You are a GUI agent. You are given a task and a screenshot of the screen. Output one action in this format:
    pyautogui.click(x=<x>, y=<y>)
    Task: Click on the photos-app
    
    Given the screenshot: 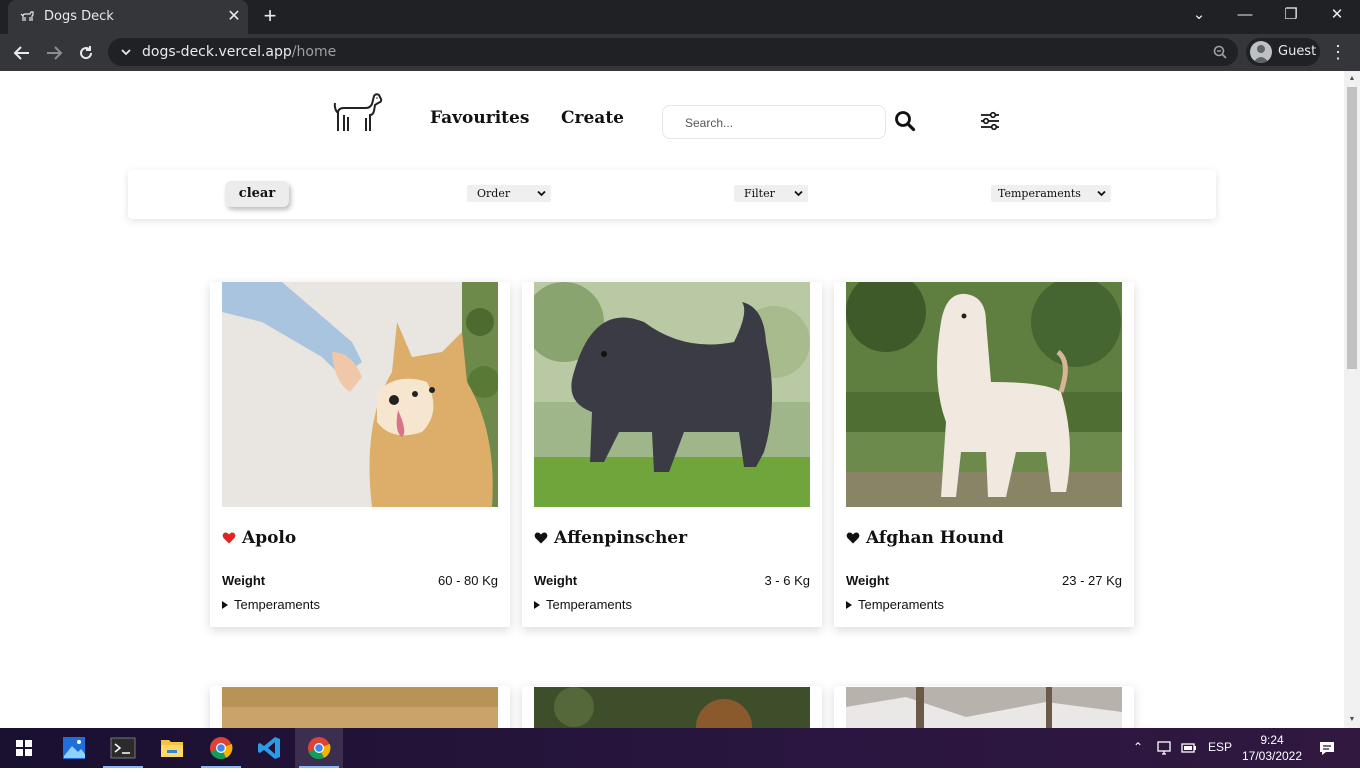 What is the action you would take?
    pyautogui.click(x=74, y=748)
    